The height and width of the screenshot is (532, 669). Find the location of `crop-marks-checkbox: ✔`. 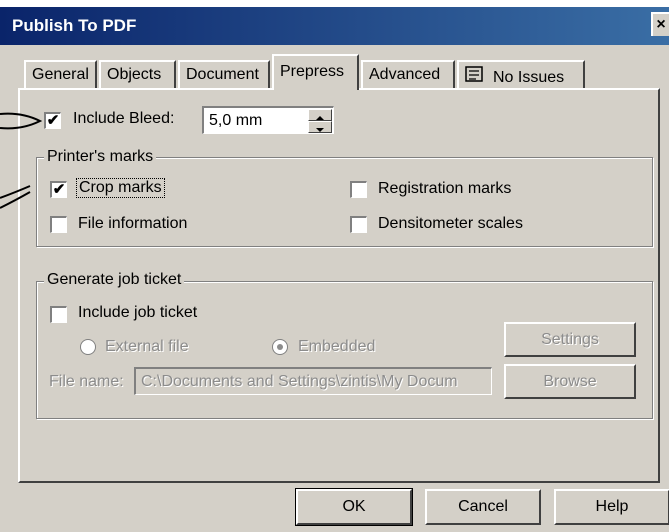

crop-marks-checkbox: ✔ is located at coordinates (58, 189).